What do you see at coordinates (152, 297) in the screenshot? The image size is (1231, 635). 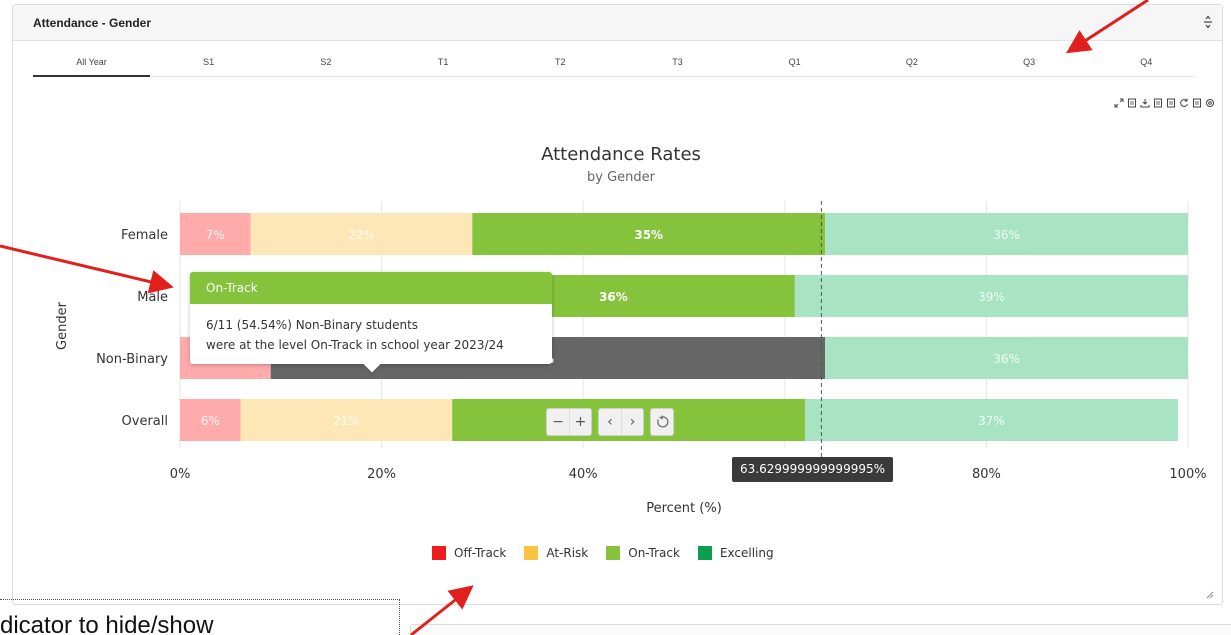 I see `category-label: Male` at bounding box center [152, 297].